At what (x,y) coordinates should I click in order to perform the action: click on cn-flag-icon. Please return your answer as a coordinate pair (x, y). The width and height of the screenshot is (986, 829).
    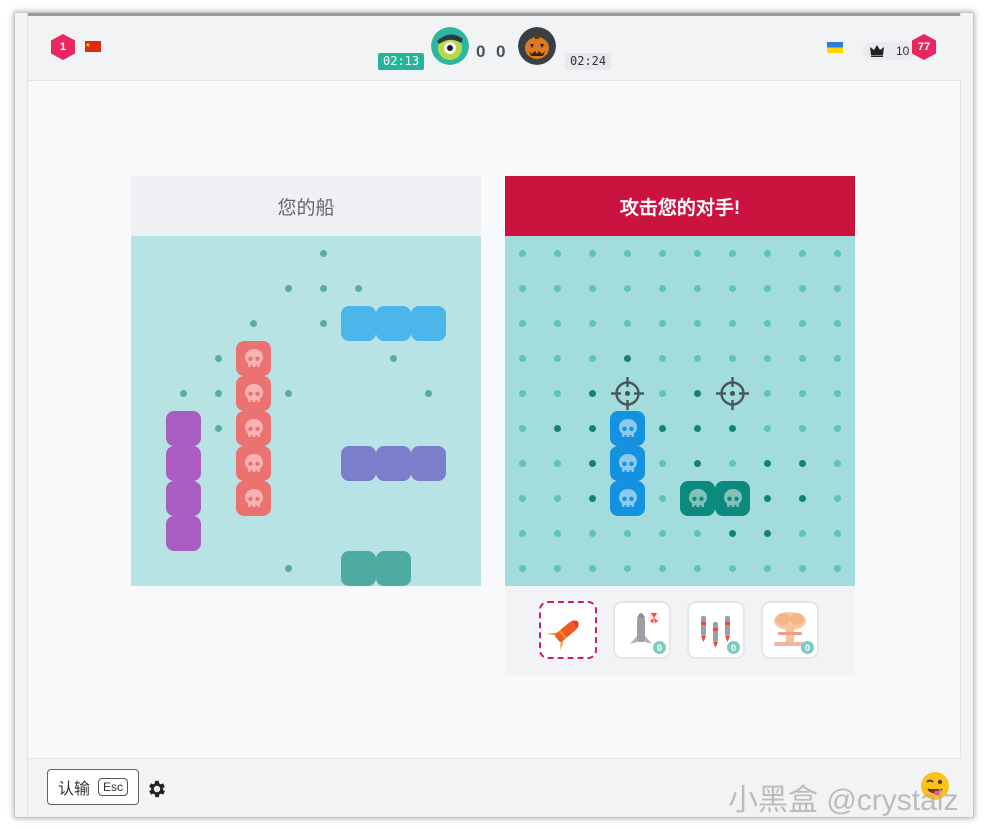
    Looking at the image, I should click on (93, 46).